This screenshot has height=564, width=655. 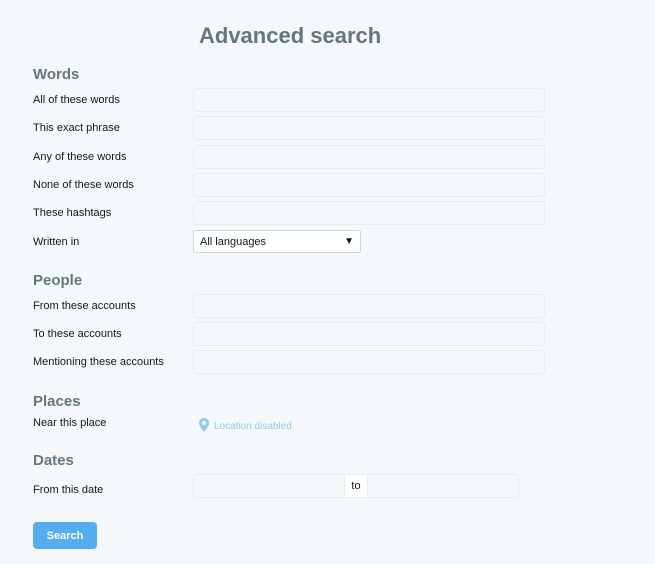 I want to click on date-separator: to, so click(x=356, y=486).